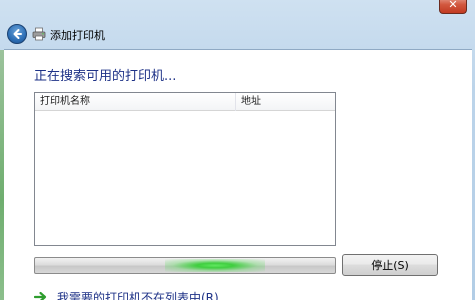 The height and width of the screenshot is (300, 475). I want to click on list-header: 打印机名称 地址, so click(185, 102).